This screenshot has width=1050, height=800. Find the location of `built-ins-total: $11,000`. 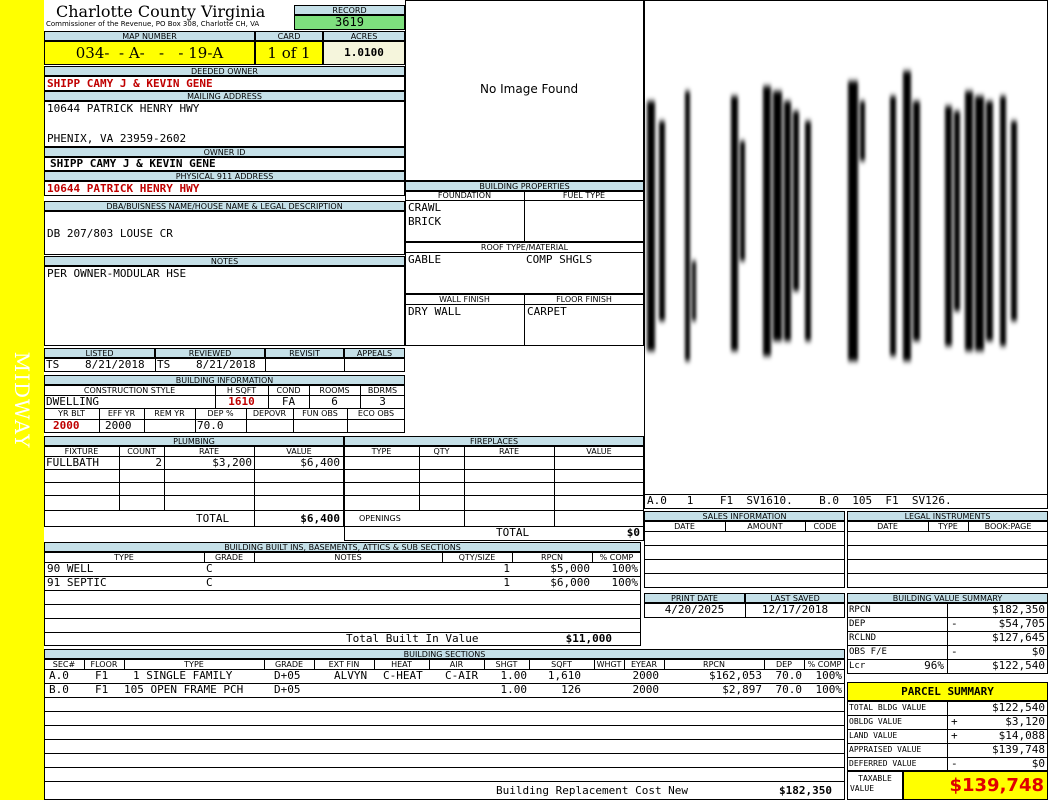

built-ins-total: $11,000 is located at coordinates (588, 638).